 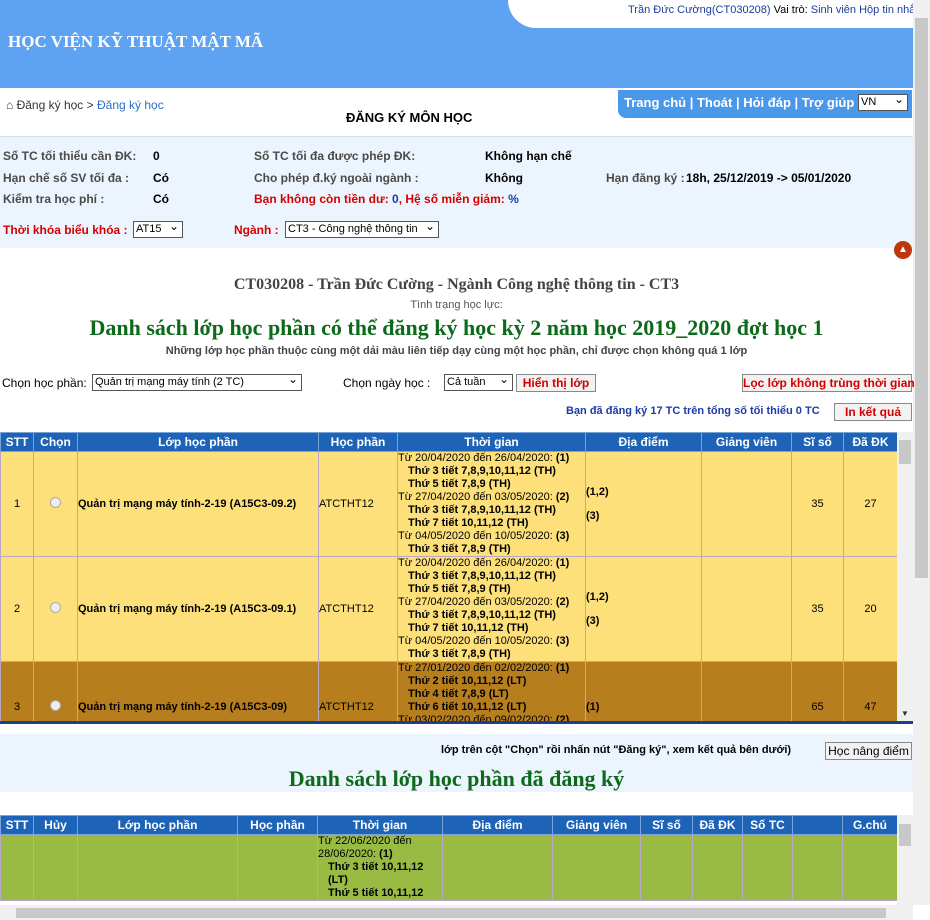 What do you see at coordinates (873, 412) in the screenshot?
I see `print-results-button: In kết quả` at bounding box center [873, 412].